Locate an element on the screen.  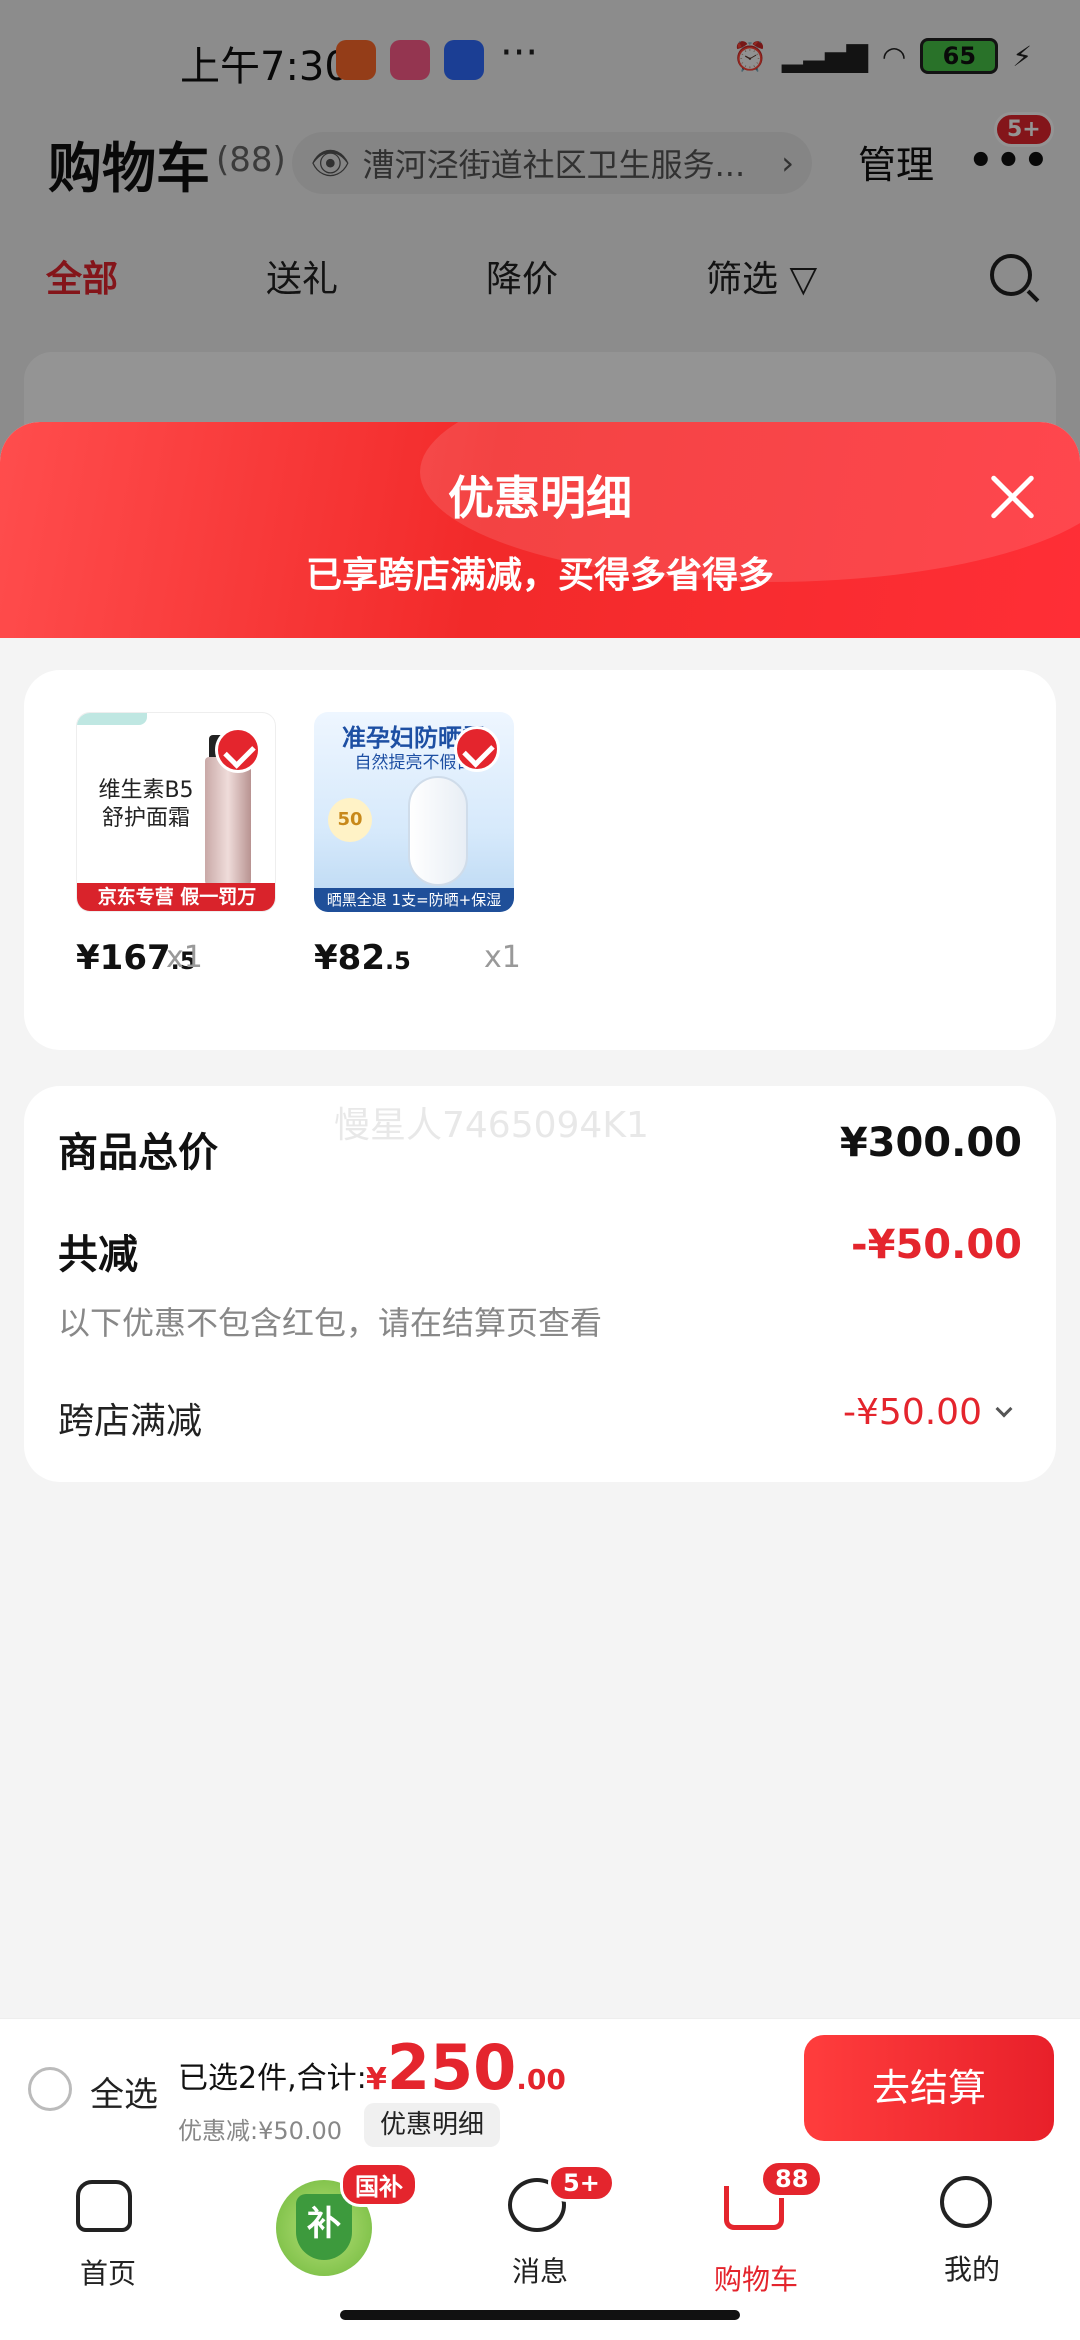
sunscreen-tube is located at coordinates (438, 831).